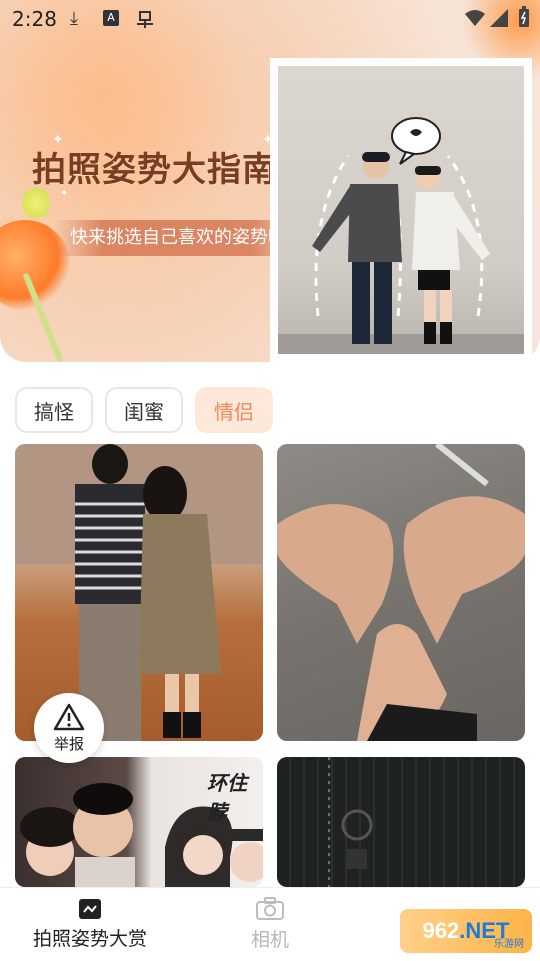  Describe the element at coordinates (401, 822) in the screenshot. I see `pose-card-dark-door` at that location.